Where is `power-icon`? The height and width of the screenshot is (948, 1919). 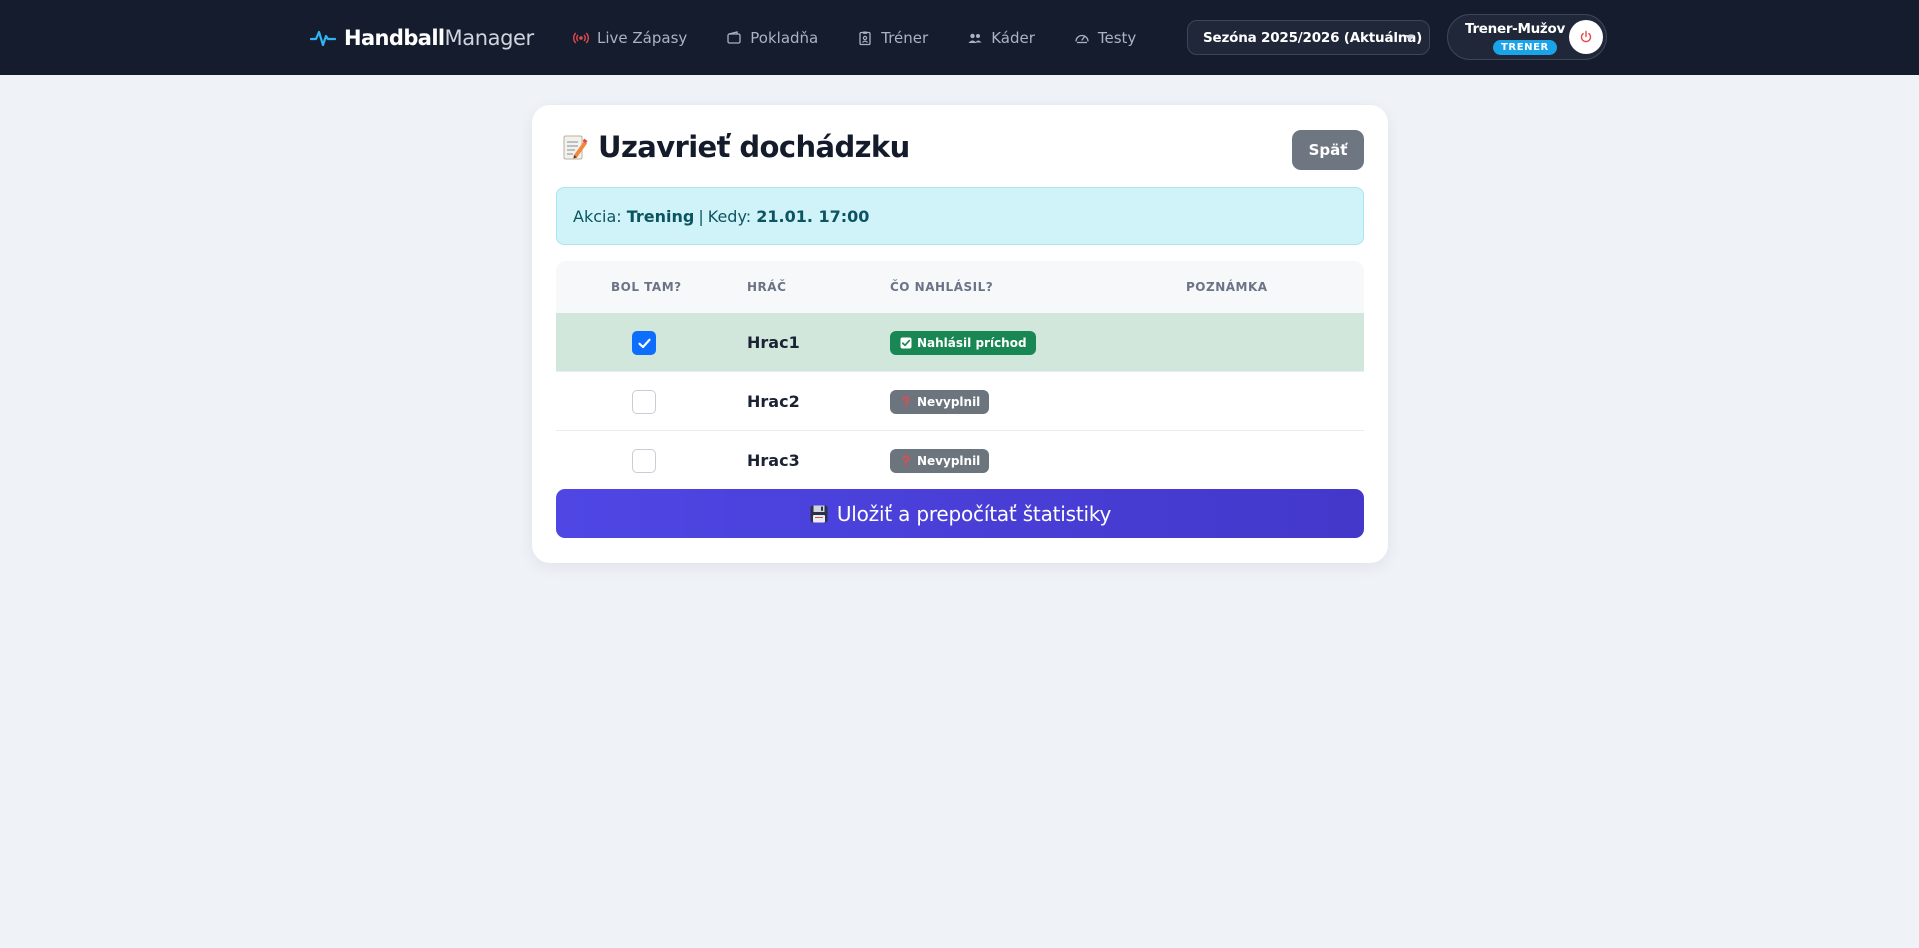
power-icon is located at coordinates (1586, 36).